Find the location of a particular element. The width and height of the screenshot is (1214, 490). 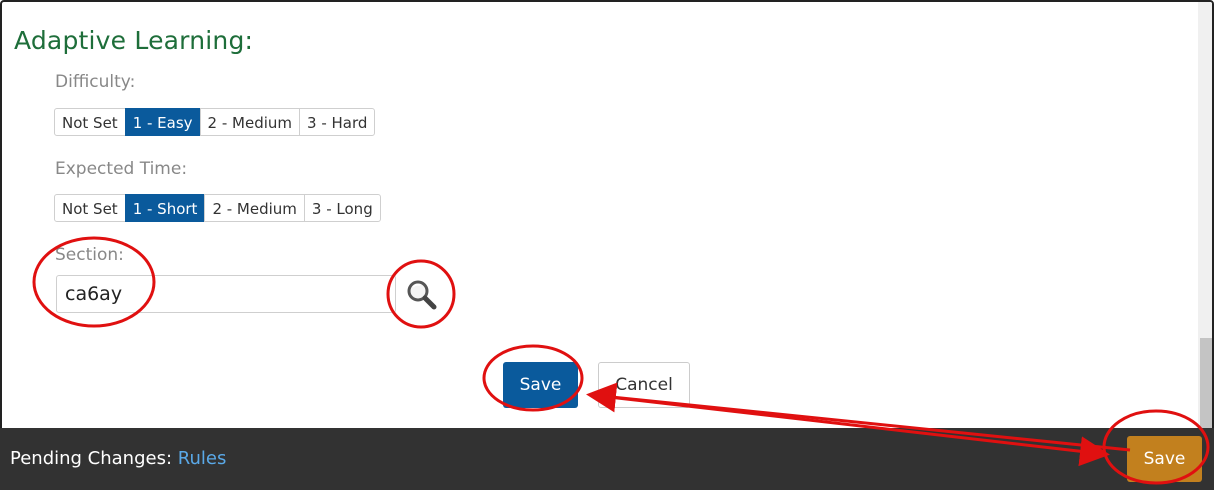

magnifier-icon is located at coordinates (422, 295).